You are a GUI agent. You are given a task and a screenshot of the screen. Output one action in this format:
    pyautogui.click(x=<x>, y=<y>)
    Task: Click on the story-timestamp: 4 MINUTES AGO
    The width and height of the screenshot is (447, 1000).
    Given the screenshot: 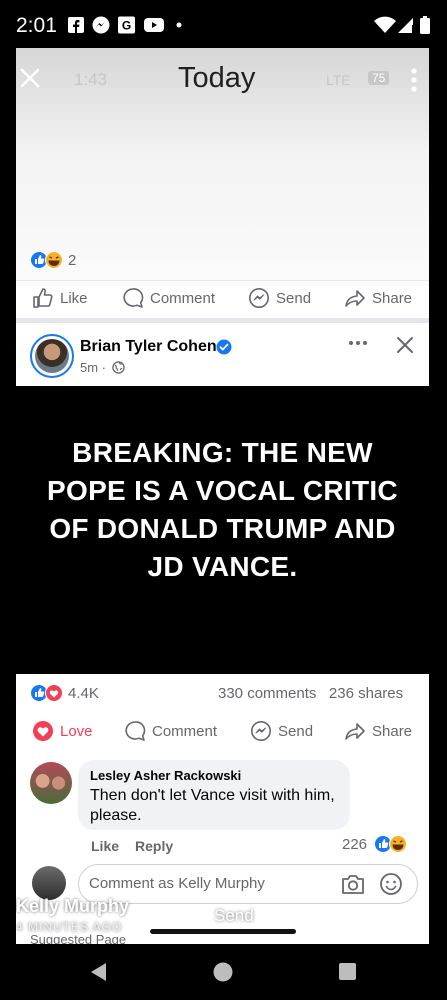 What is the action you would take?
    pyautogui.click(x=69, y=927)
    